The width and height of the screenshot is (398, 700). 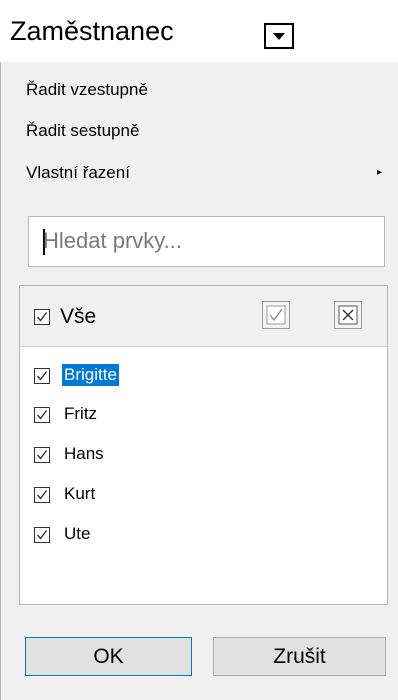 What do you see at coordinates (108, 656) in the screenshot?
I see `ok-button: OK` at bounding box center [108, 656].